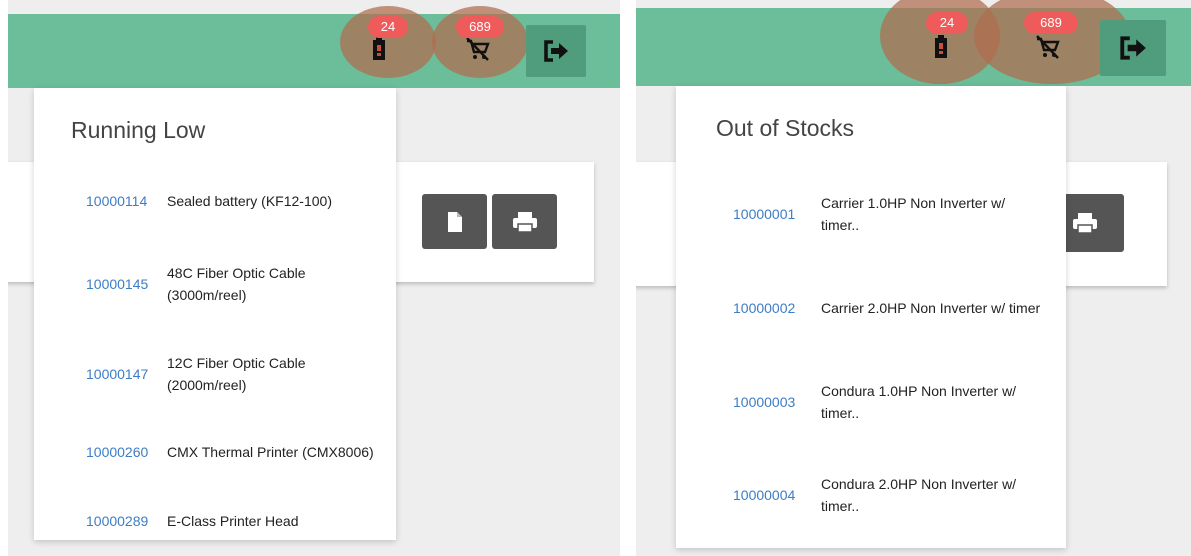 This screenshot has width=1191, height=556. Describe the element at coordinates (270, 452) in the screenshot. I see `item-name: CMX Thermal Printer (CMX8006)` at that location.